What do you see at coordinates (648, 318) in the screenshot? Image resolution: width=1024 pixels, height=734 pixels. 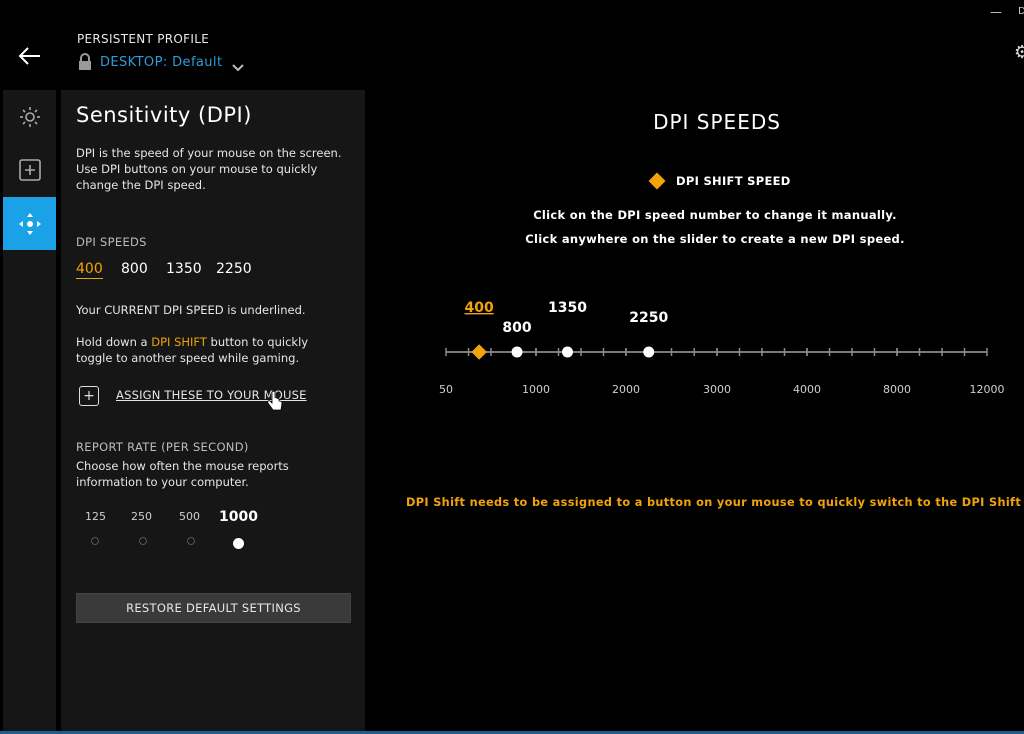 I see `dpi-point-label: 2250` at bounding box center [648, 318].